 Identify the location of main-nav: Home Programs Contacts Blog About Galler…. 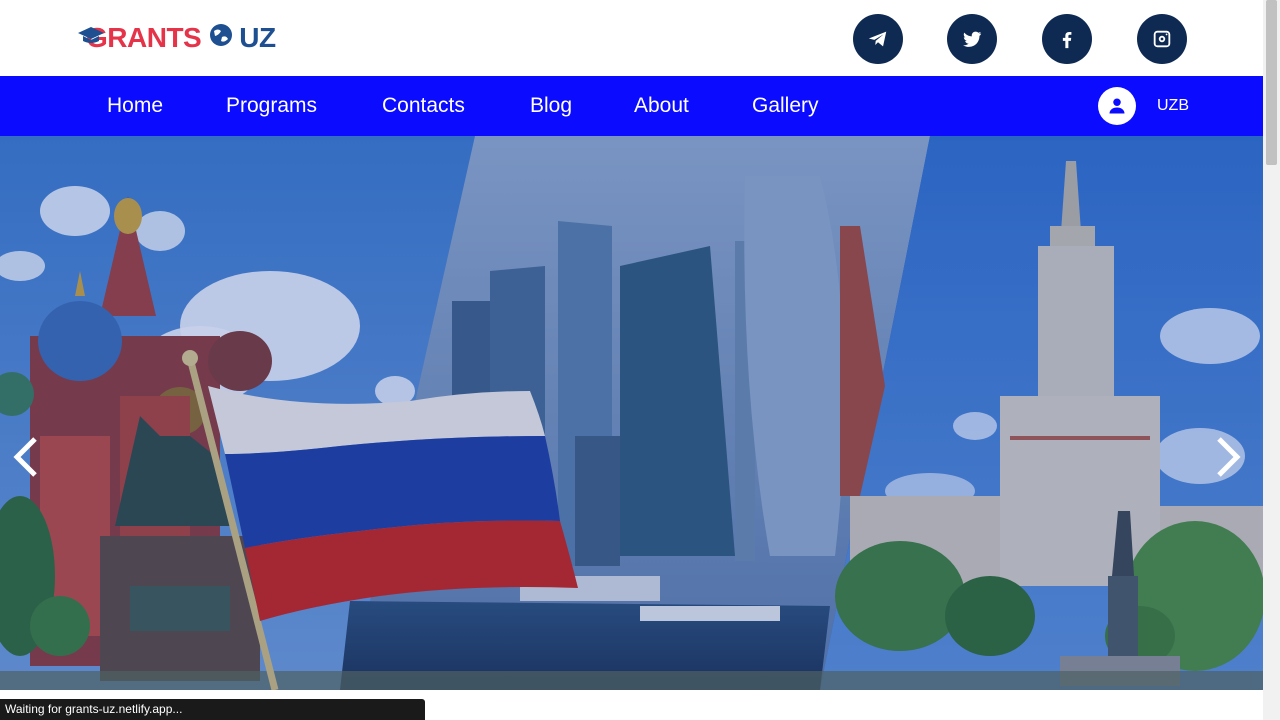
(631, 106).